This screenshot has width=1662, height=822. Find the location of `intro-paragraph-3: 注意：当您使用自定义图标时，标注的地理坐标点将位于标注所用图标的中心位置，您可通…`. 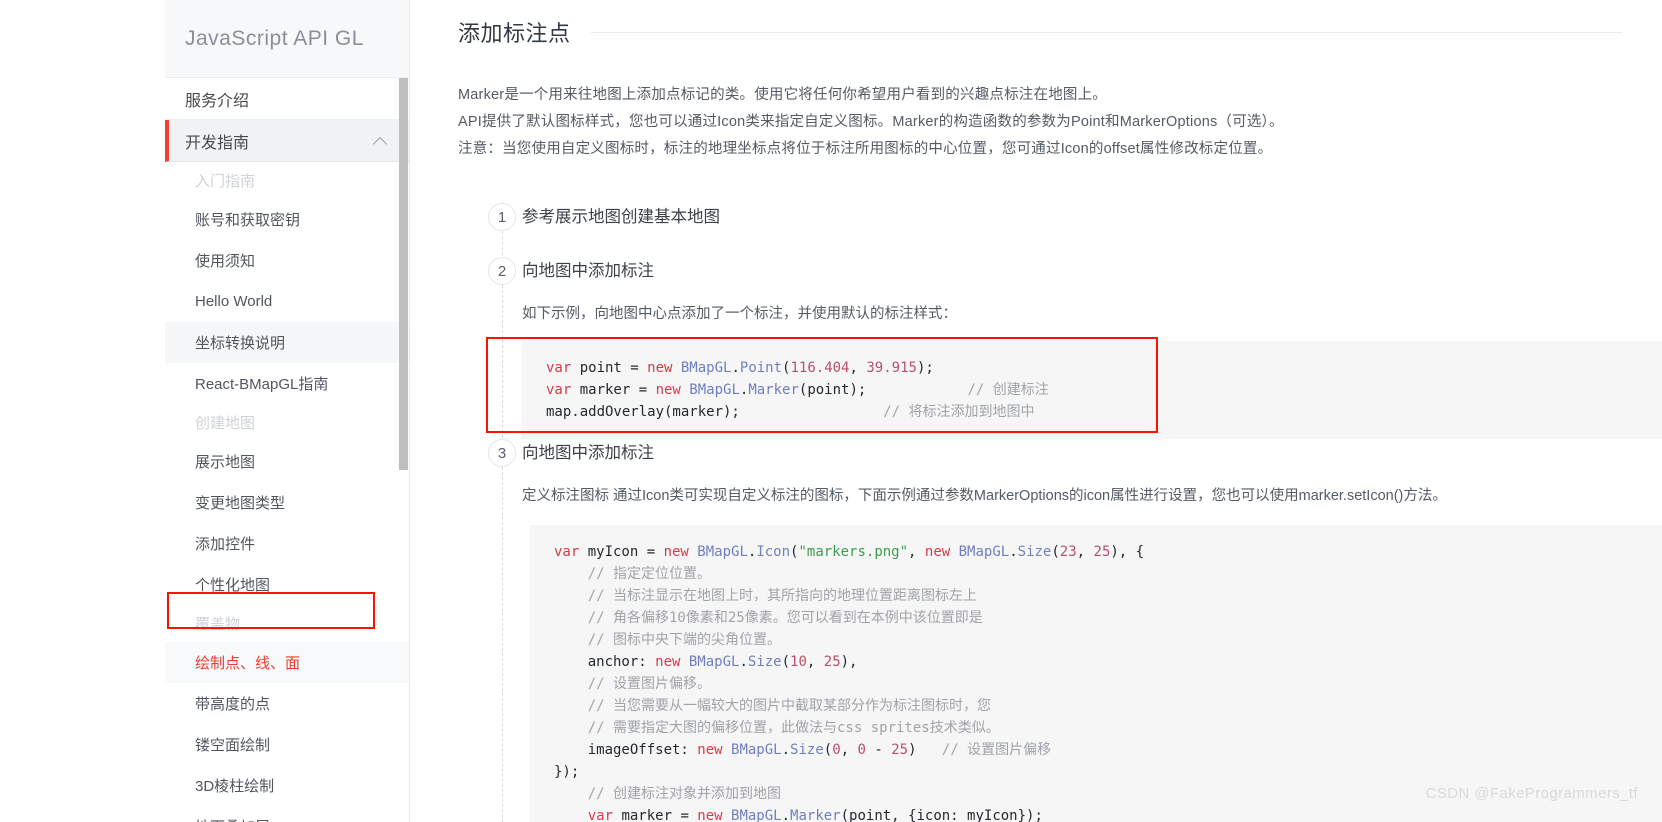

intro-paragraph-3: 注意：当您使用自定义图标时，标注的地理坐标点将位于标注所用图标的中心位置，您可通… is located at coordinates (865, 149).